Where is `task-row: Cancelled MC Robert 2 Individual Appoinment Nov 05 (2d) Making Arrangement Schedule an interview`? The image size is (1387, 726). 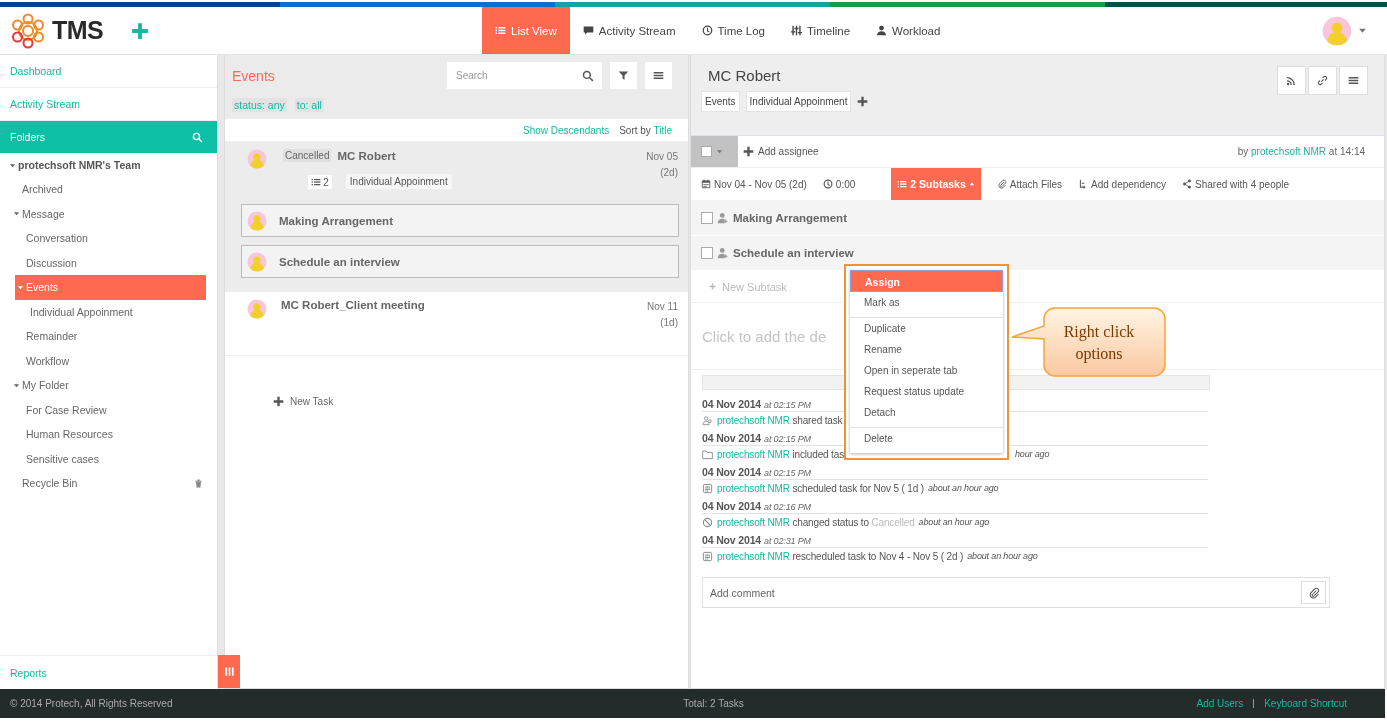 task-row: Cancelled MC Robert 2 Individual Appoinment Nov 05 (2d) Making Arrangement Schedule an interview is located at coordinates (456, 217).